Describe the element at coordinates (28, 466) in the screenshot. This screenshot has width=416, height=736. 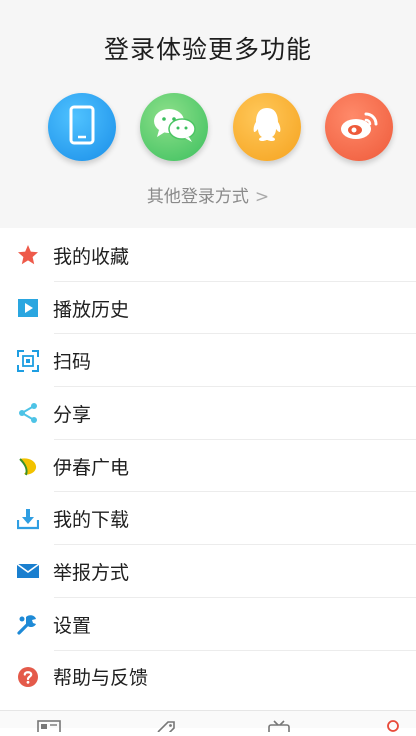
I see `leaf-icon` at that location.